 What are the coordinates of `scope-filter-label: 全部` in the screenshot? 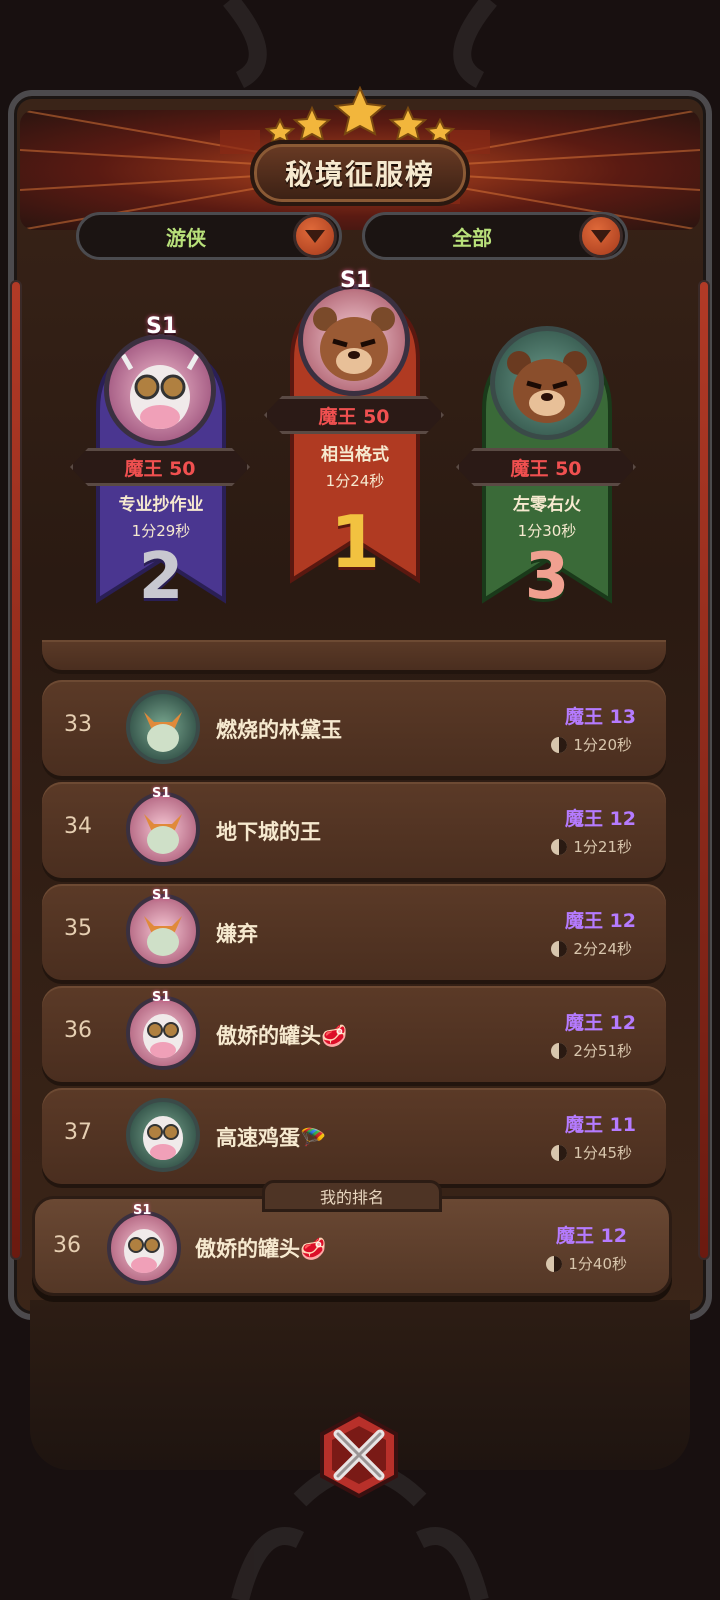 It's located at (472, 237).